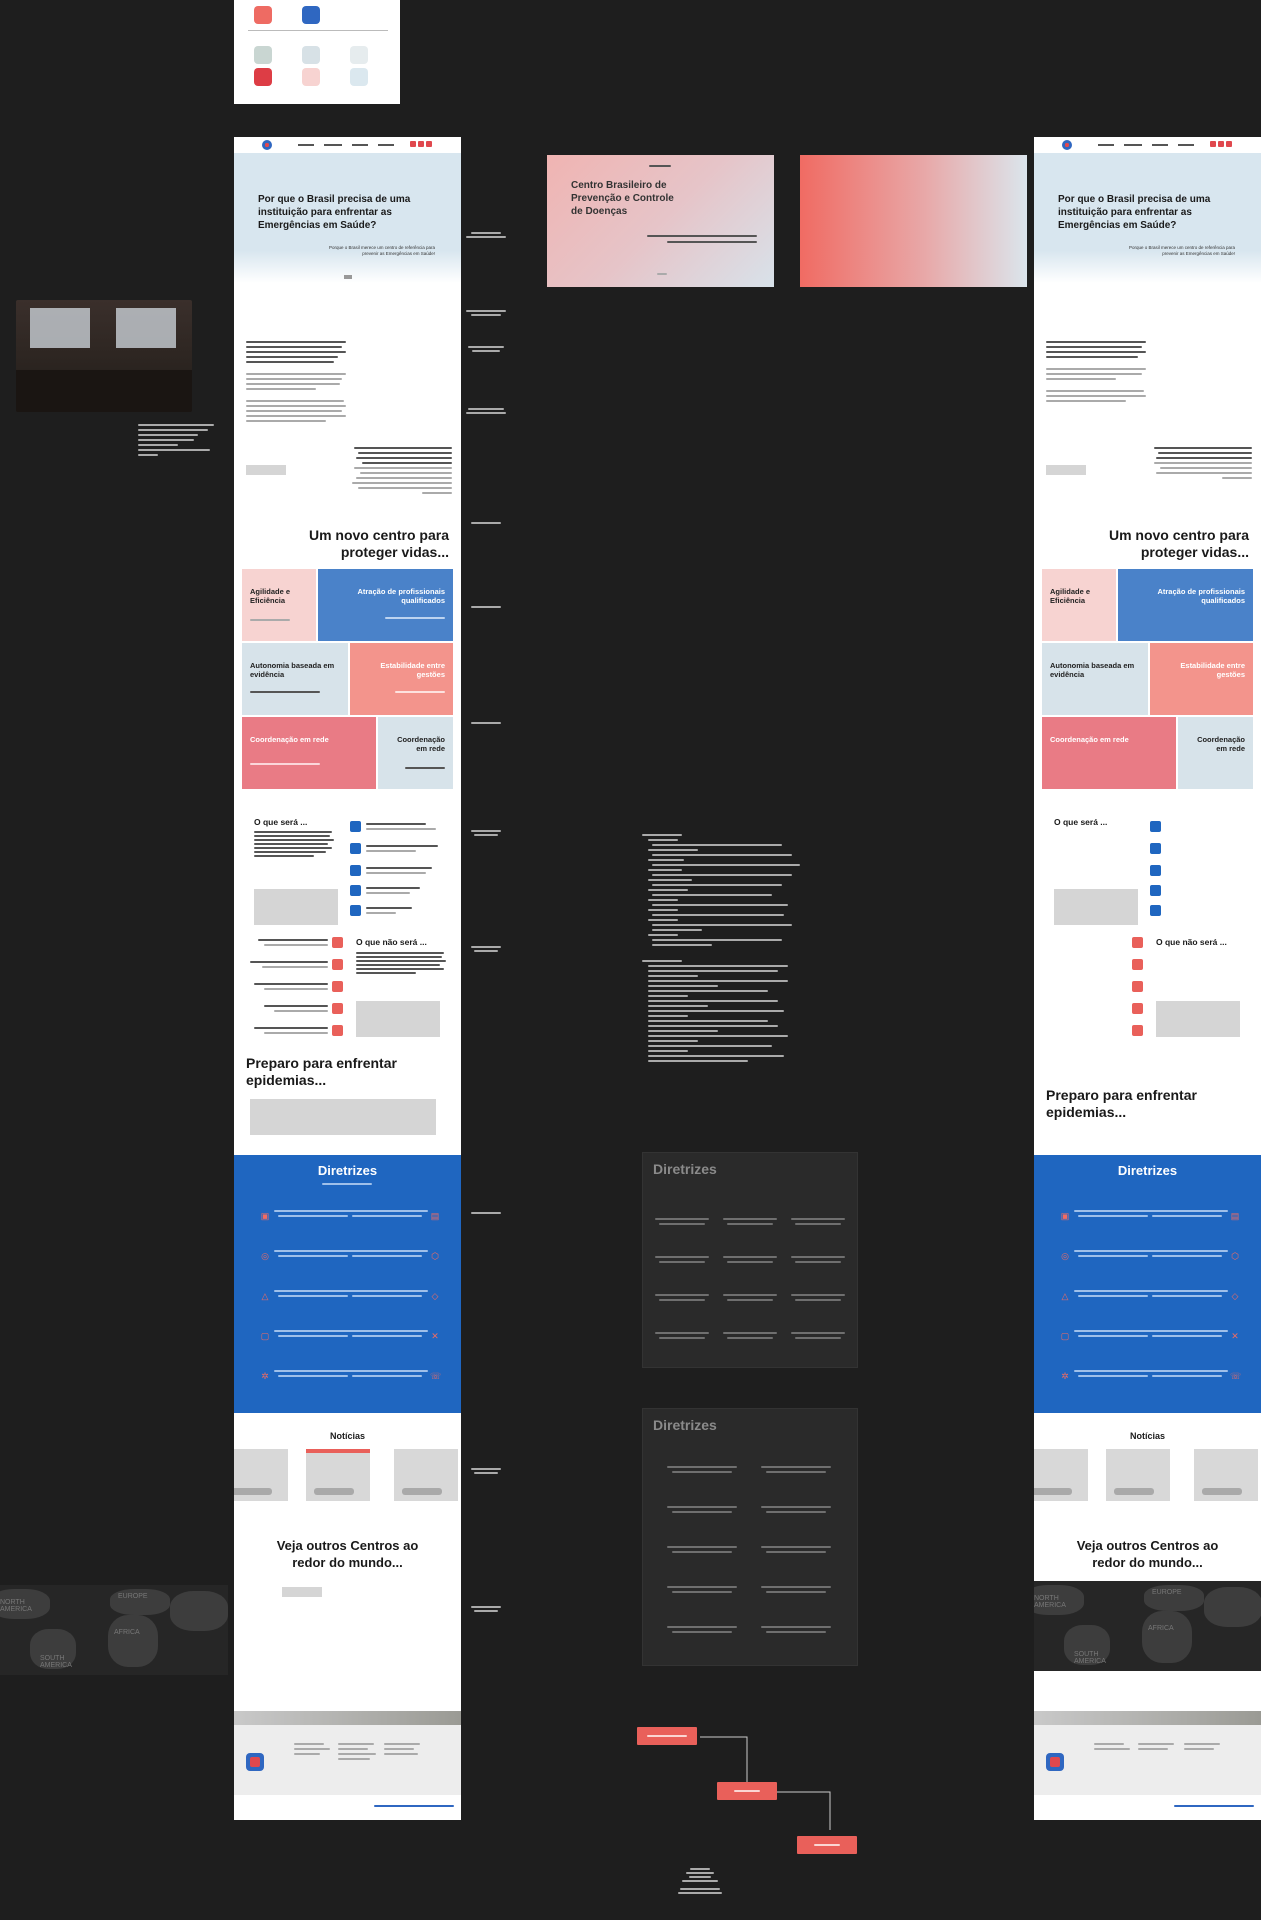  Describe the element at coordinates (414, 1806) in the screenshot. I see `footer-link` at that location.